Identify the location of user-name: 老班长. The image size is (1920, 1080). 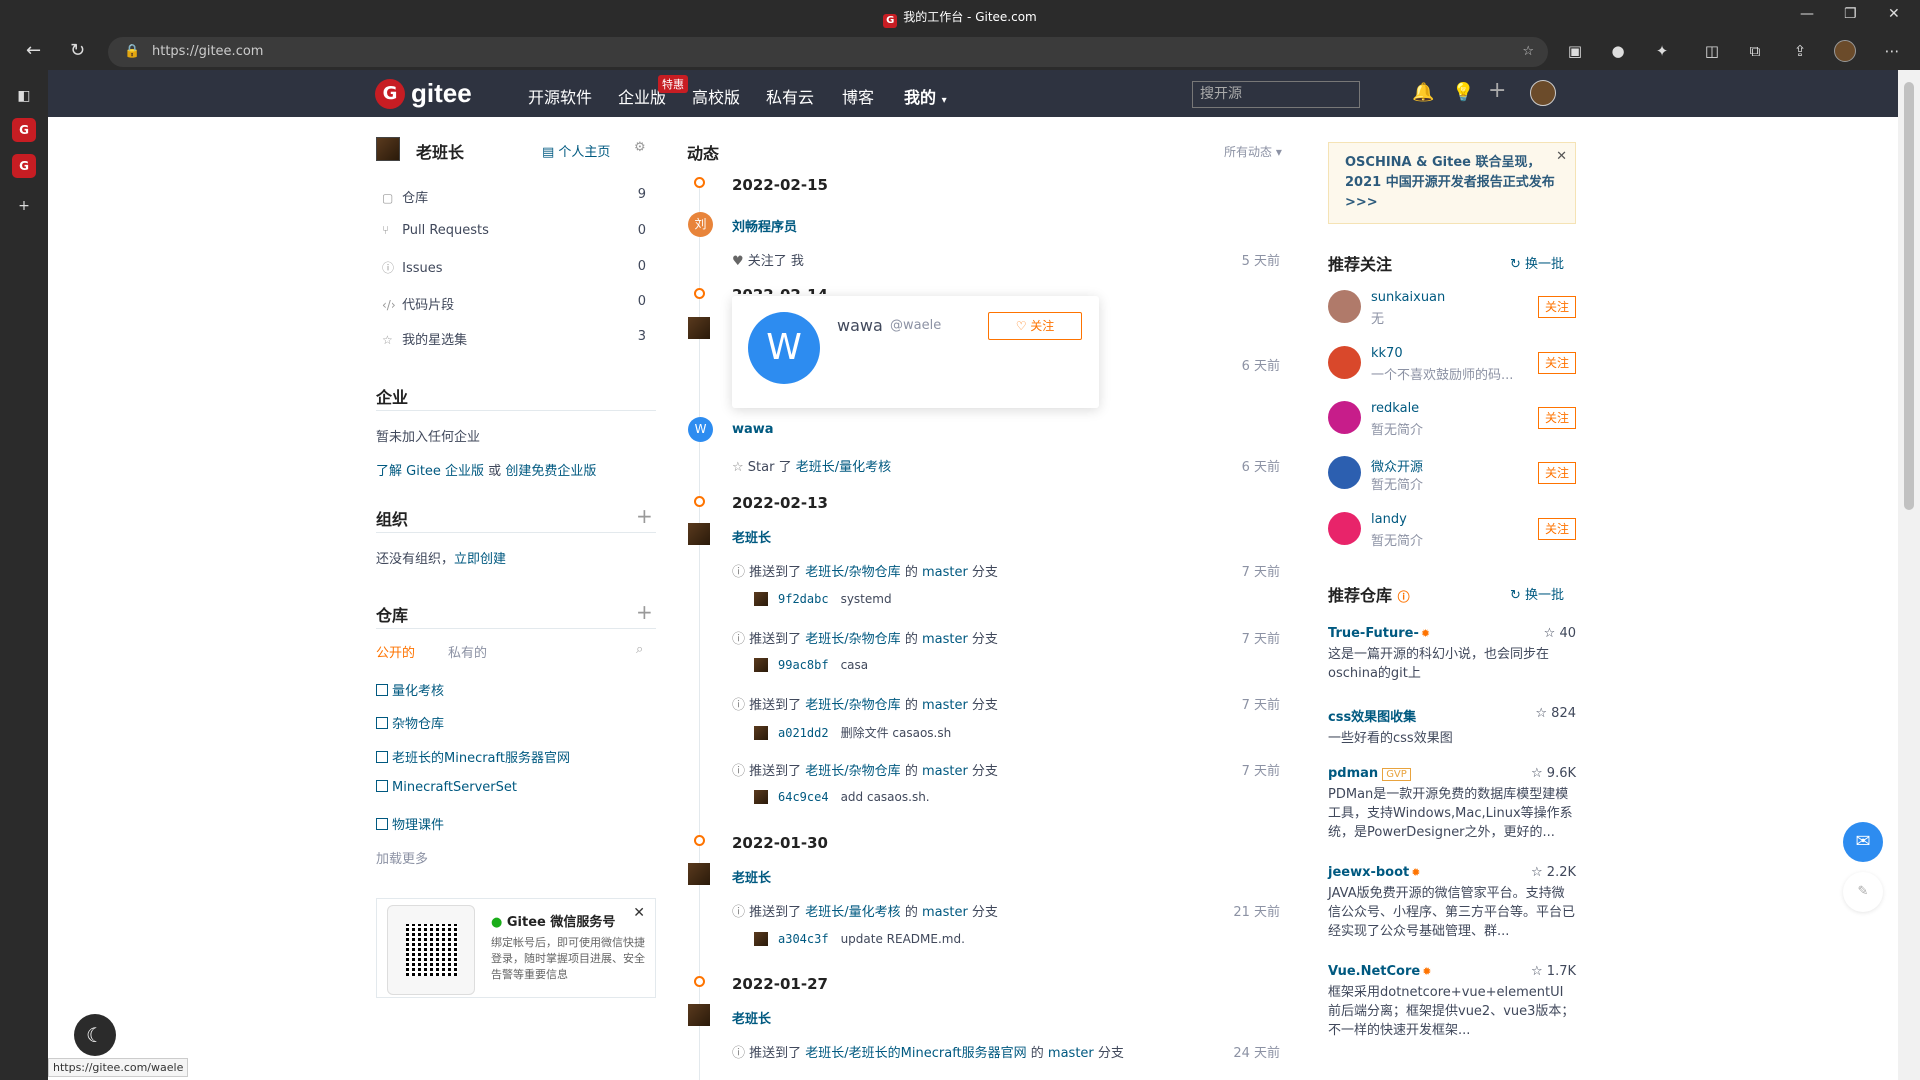
(440, 151).